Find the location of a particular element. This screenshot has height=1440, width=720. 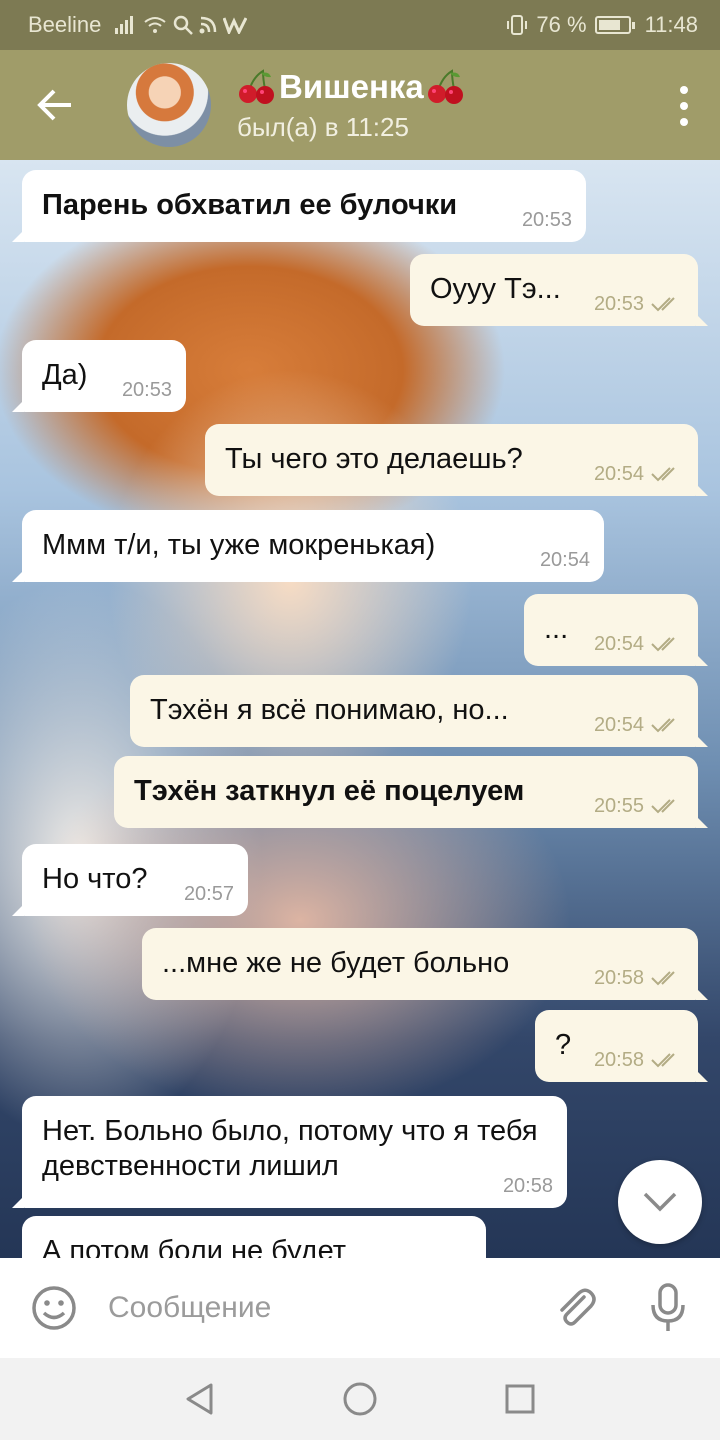

microphone-button is located at coordinates (668, 1308).